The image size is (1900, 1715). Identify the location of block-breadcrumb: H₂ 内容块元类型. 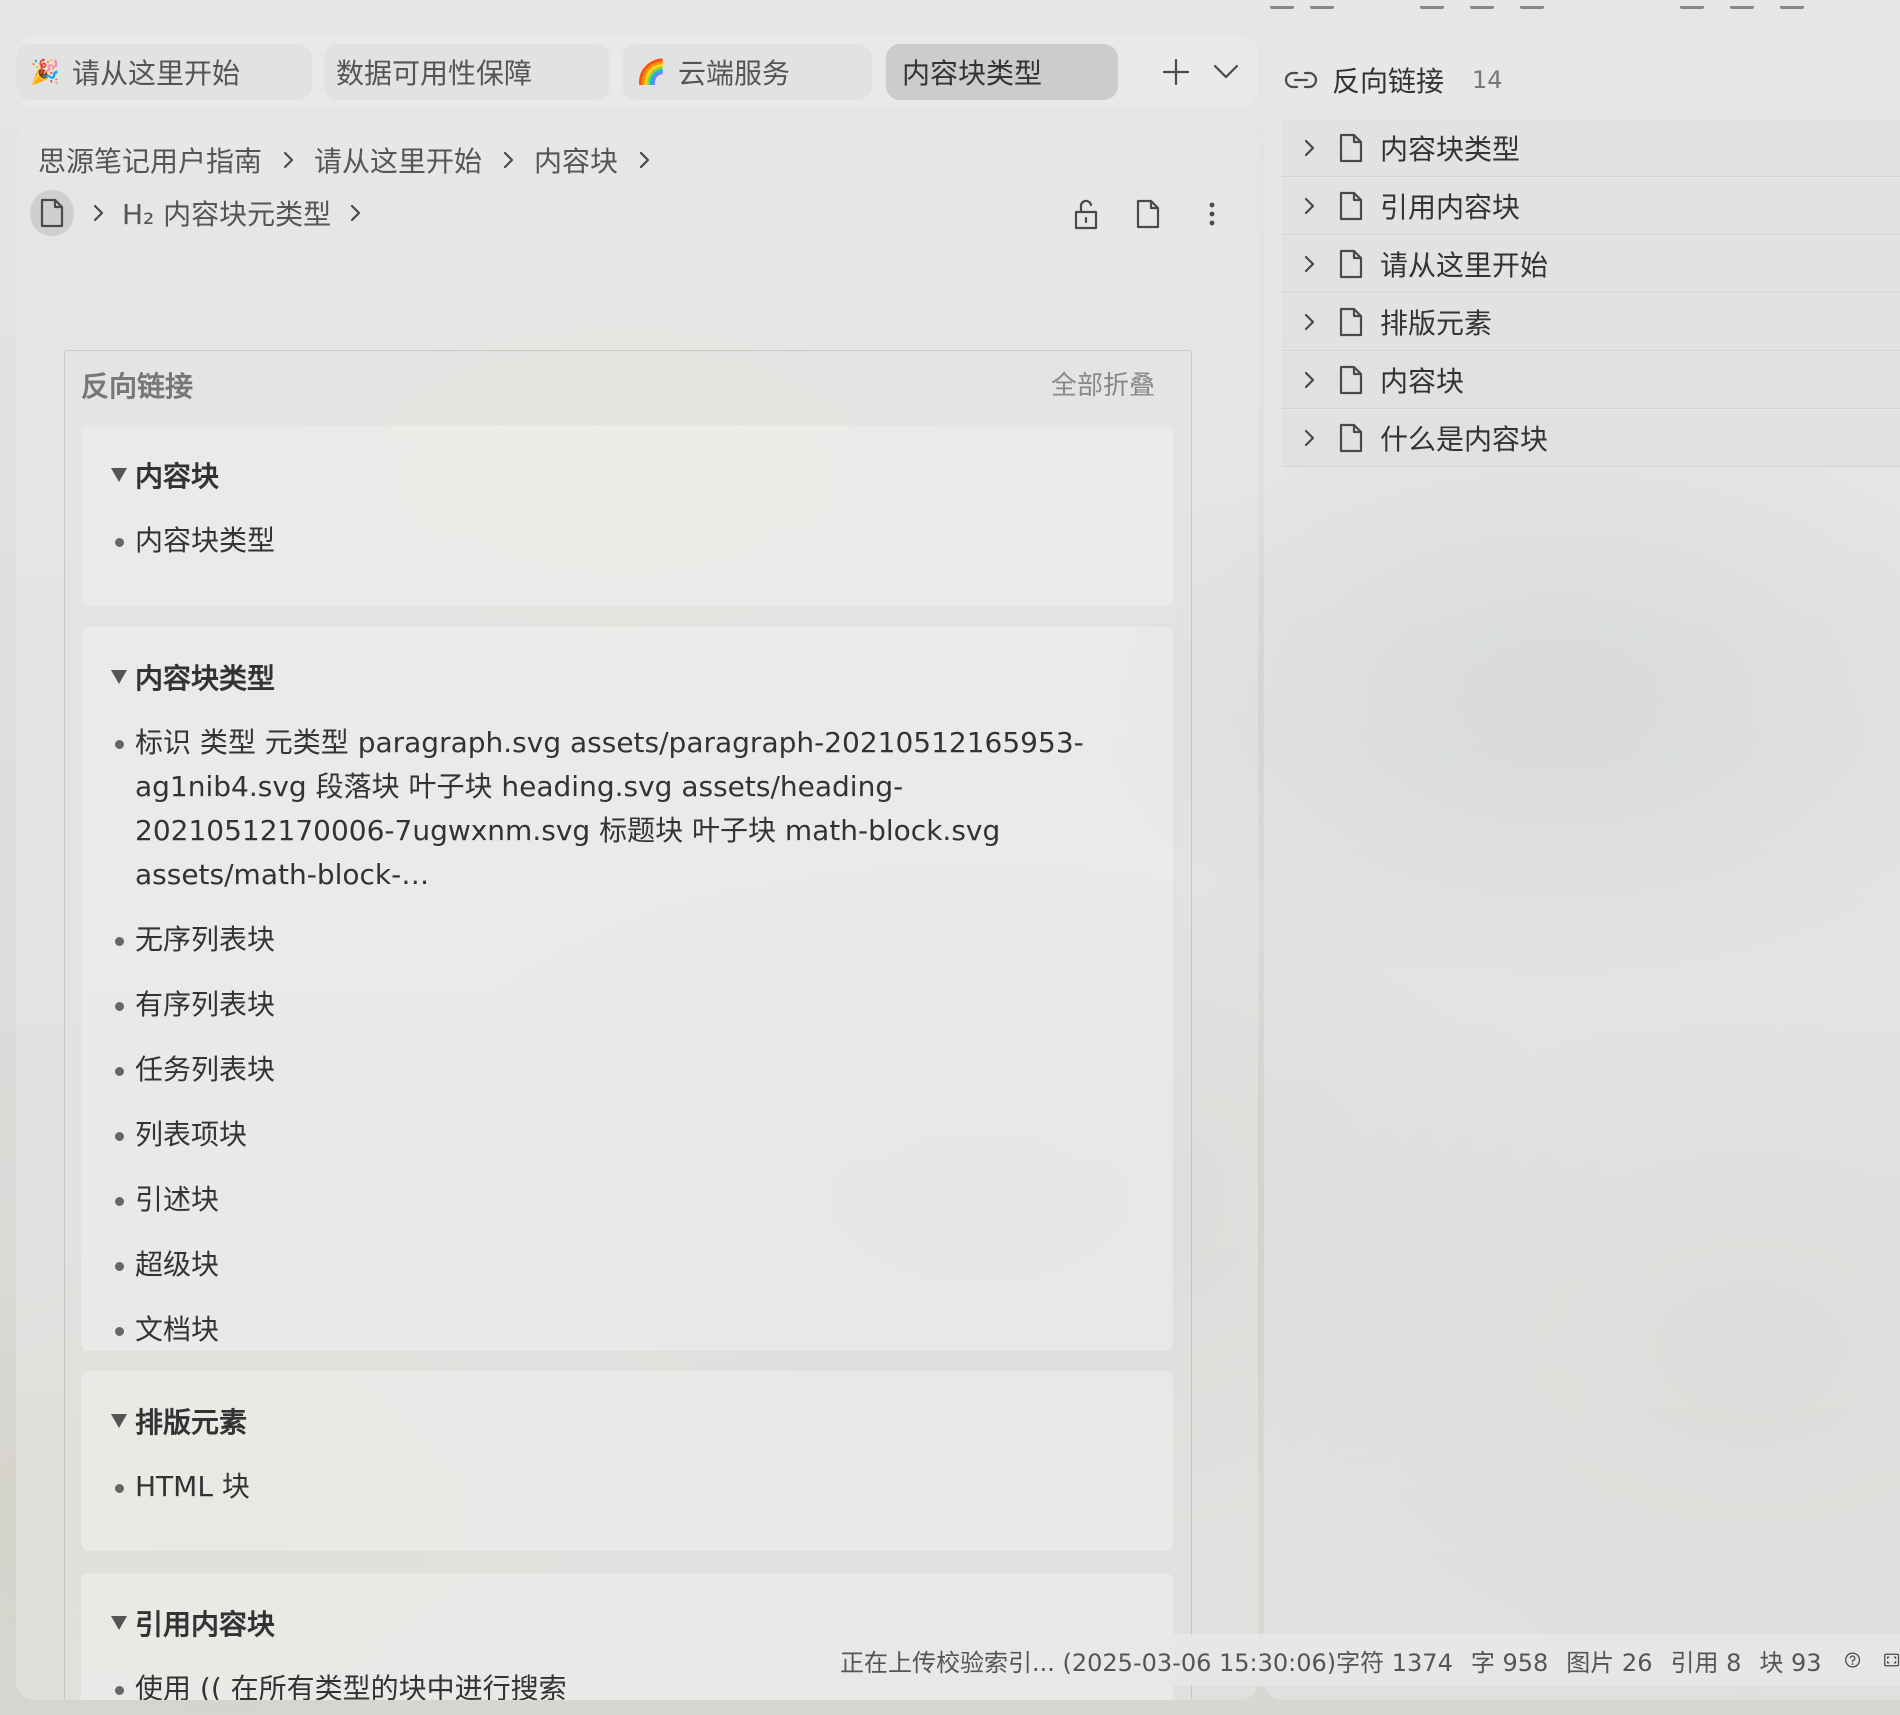
(204, 213).